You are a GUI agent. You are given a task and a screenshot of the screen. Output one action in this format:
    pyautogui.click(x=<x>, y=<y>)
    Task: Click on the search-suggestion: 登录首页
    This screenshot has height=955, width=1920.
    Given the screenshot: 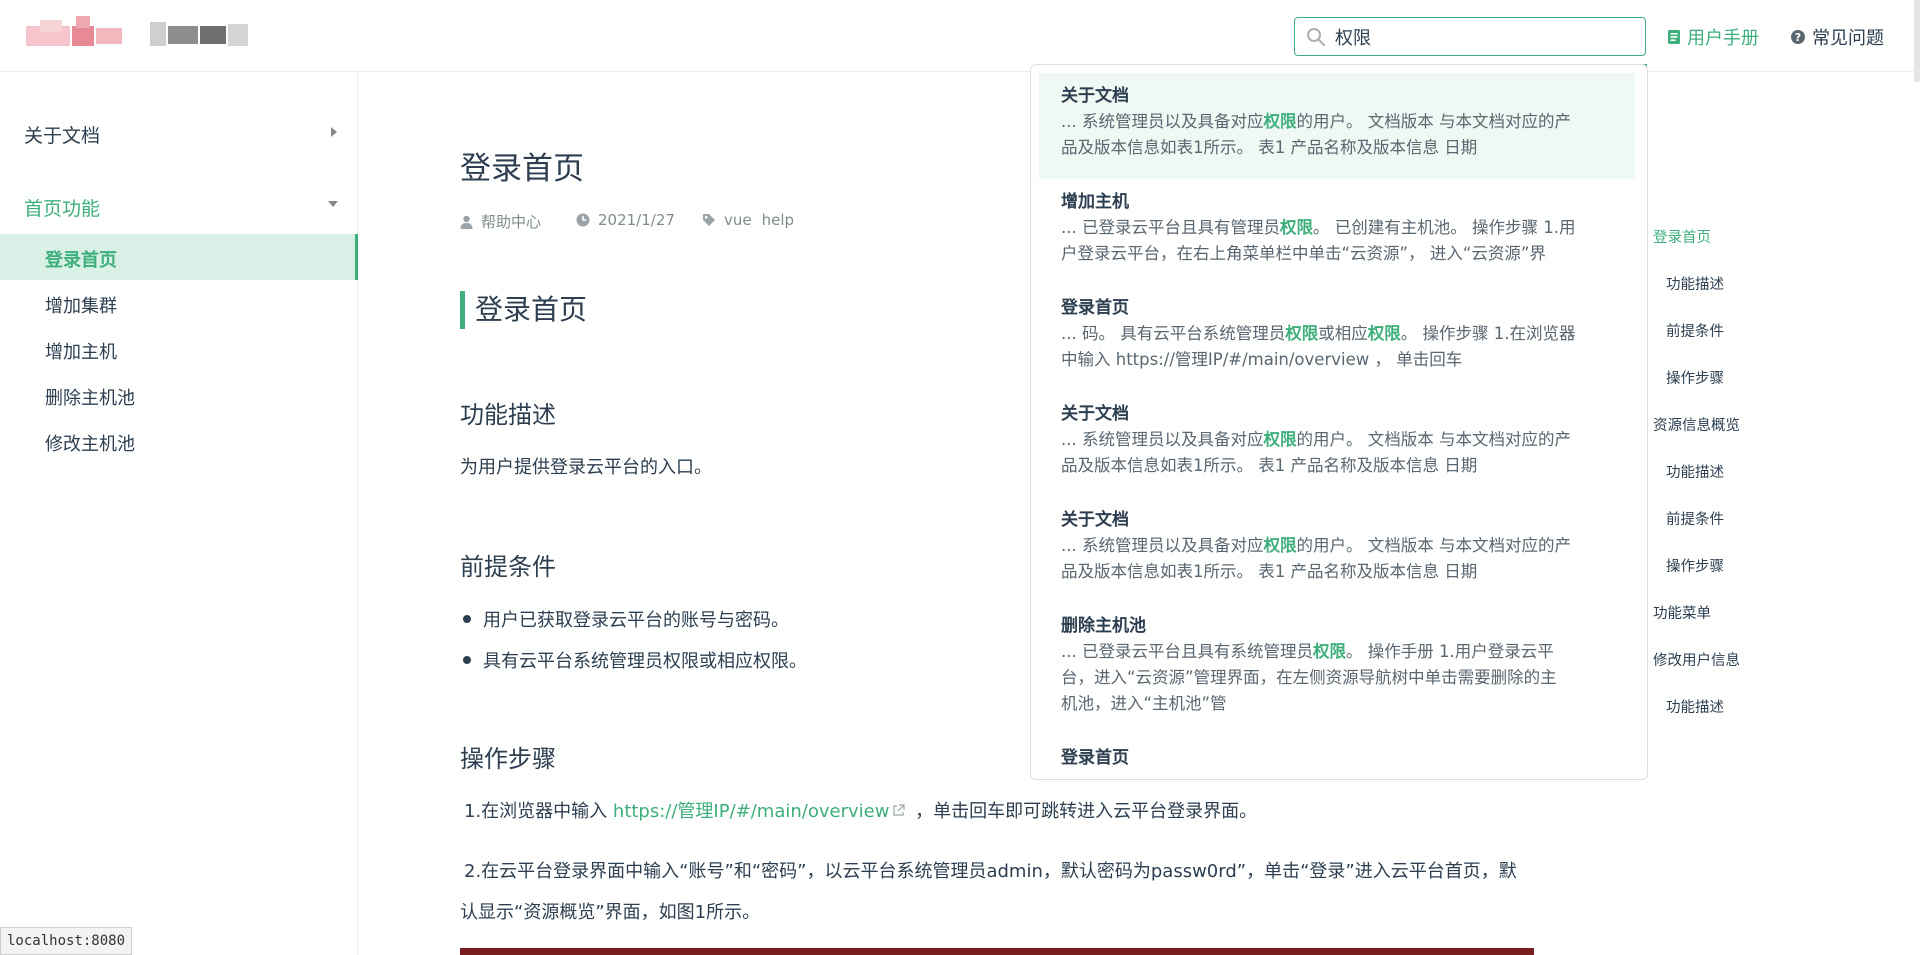 What is the action you would take?
    pyautogui.click(x=1337, y=757)
    